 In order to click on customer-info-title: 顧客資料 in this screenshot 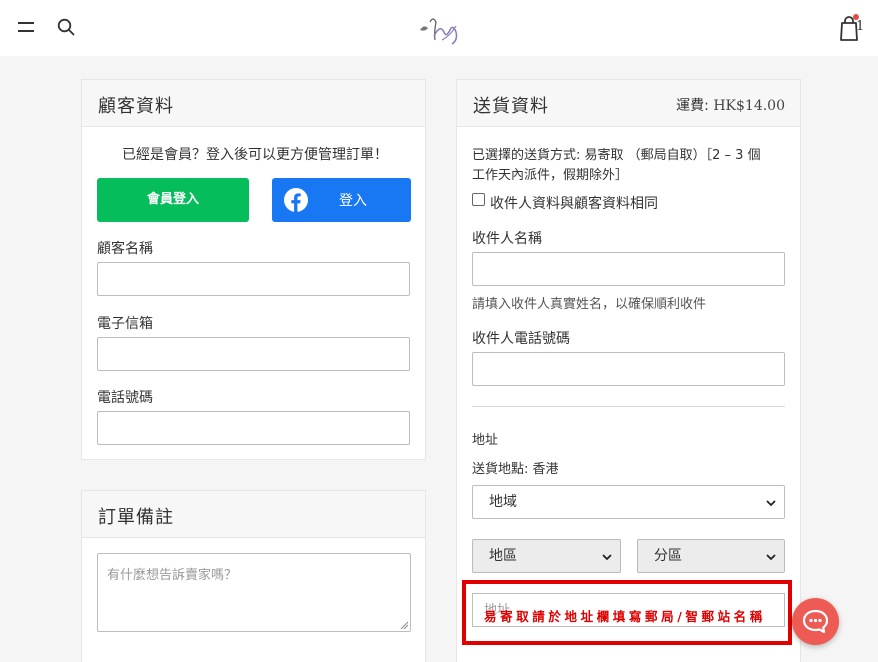, I will do `click(136, 106)`.